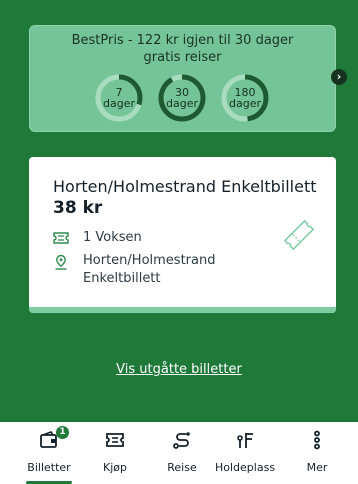 This screenshot has height=484, width=358. I want to click on ticket-price: 38 kr, so click(78, 208).